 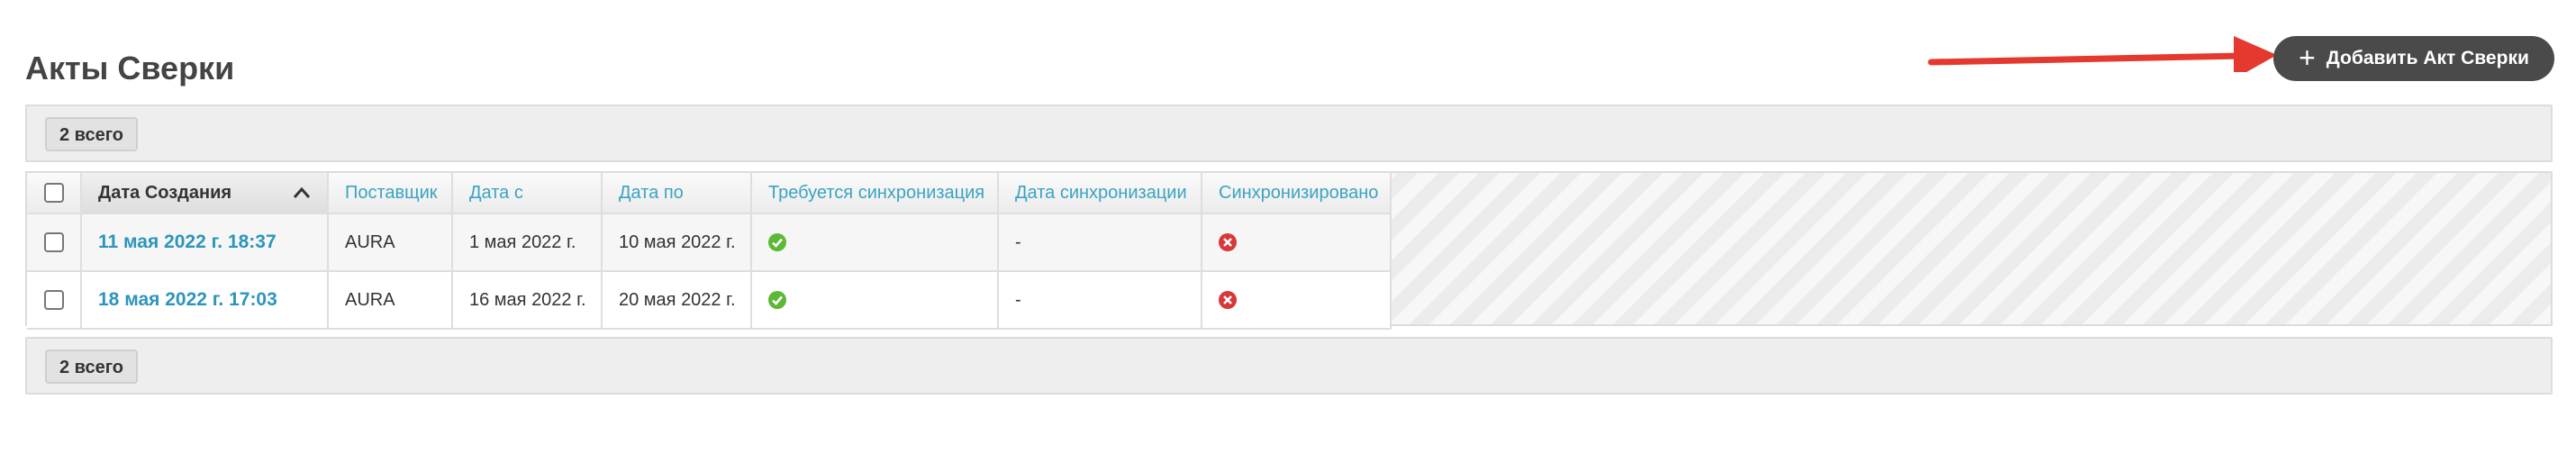 I want to click on created-cell: 11 мая 2022 г. 18:37, so click(x=205, y=242).